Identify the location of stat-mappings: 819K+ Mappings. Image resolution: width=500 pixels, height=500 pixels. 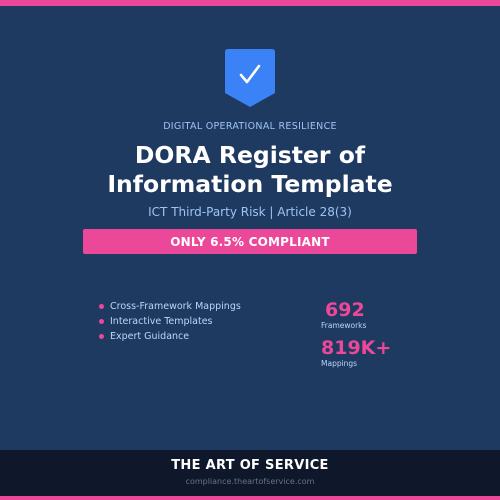
(356, 353).